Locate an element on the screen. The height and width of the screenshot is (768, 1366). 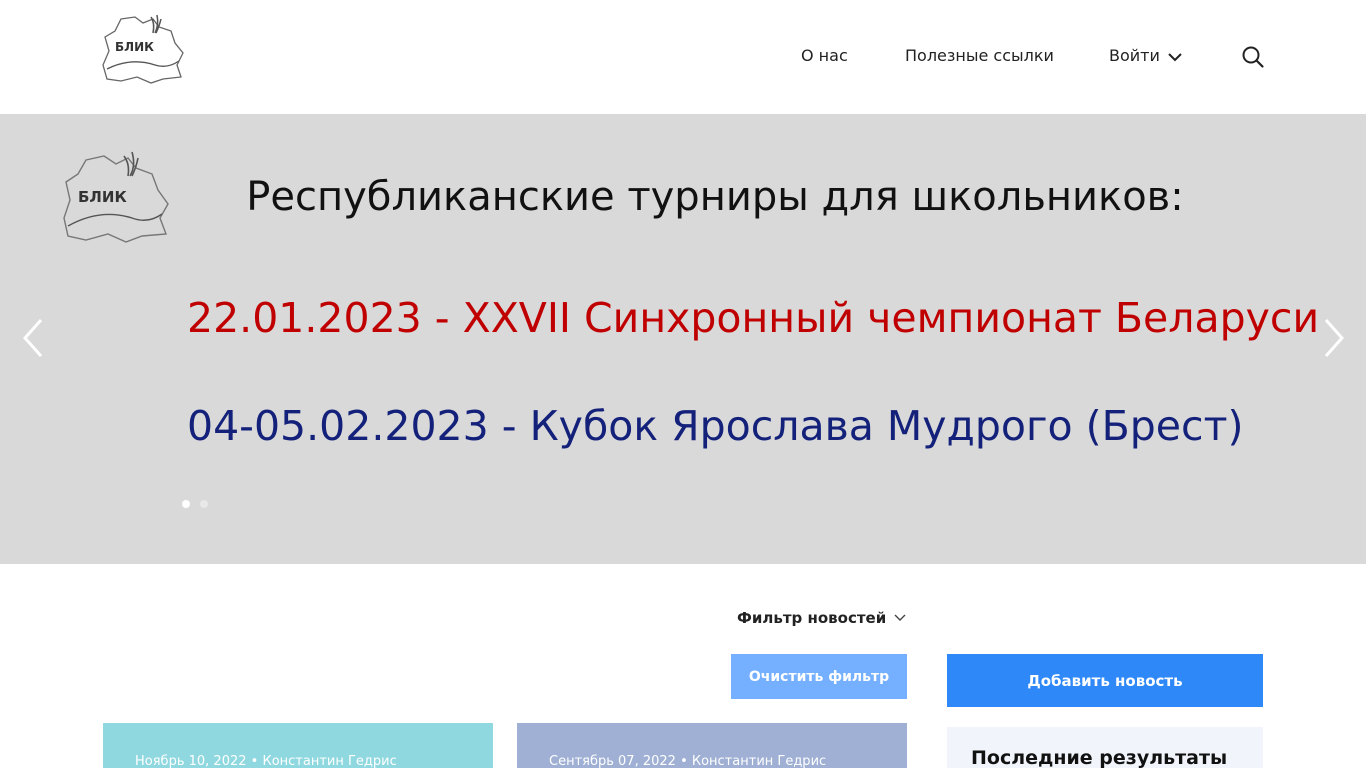
news-filter-label: Фильтр новостей is located at coordinates (812, 618).